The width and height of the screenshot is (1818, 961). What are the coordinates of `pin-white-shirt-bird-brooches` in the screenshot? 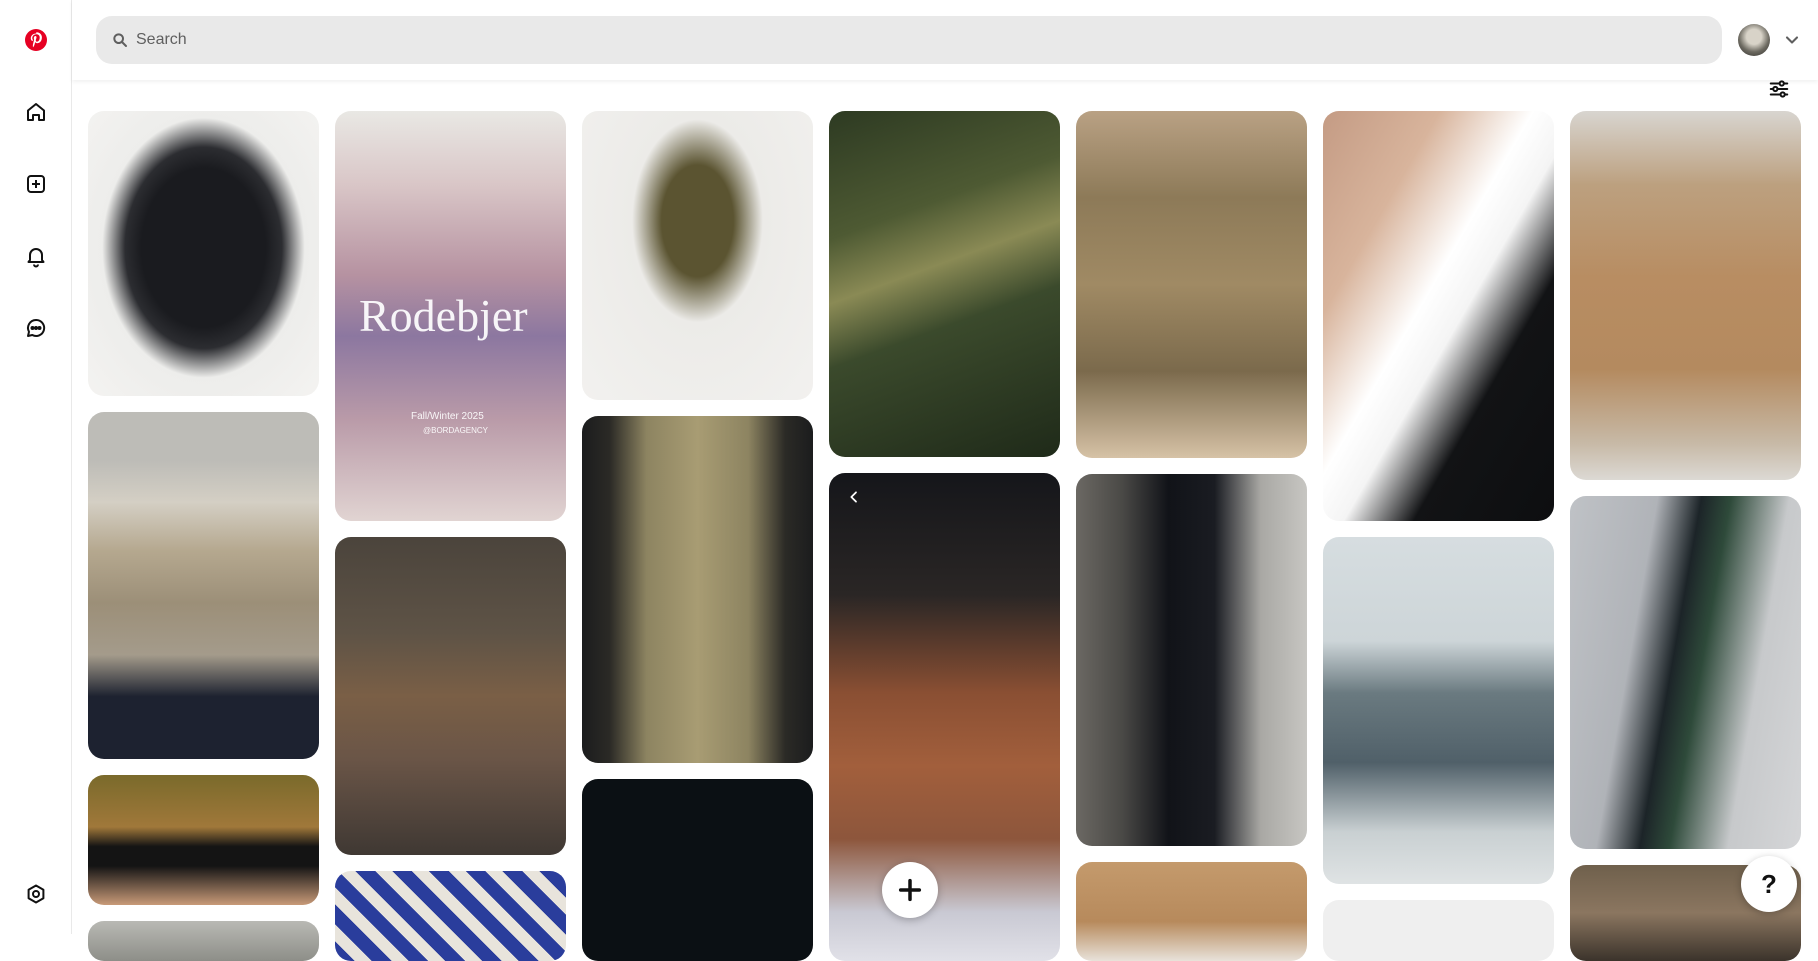 It's located at (1438, 316).